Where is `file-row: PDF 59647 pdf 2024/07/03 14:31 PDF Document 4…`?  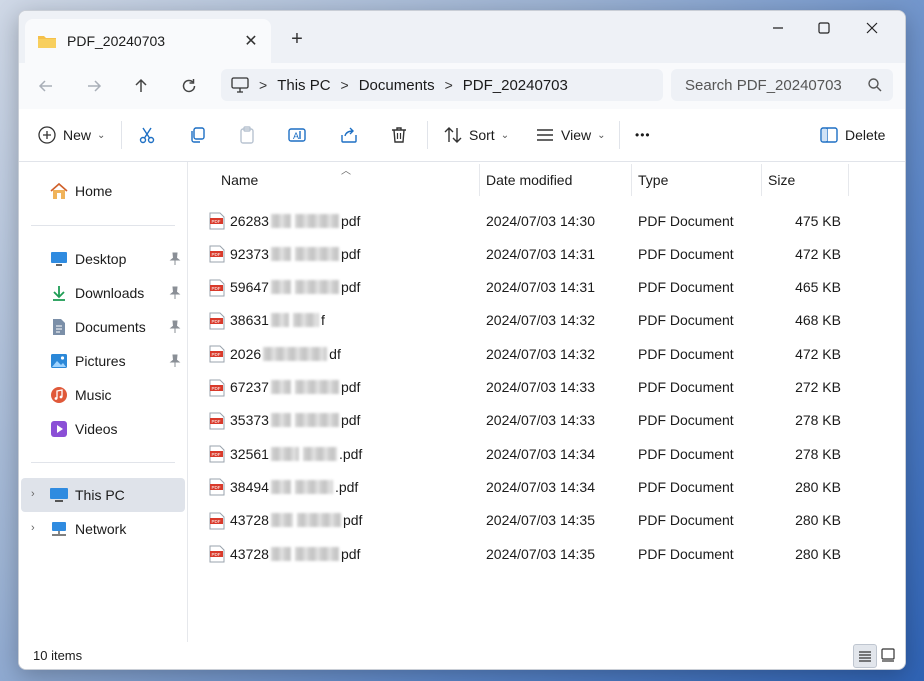
file-row: PDF 59647 pdf 2024/07/03 14:31 PDF Document 4… is located at coordinates (547, 287).